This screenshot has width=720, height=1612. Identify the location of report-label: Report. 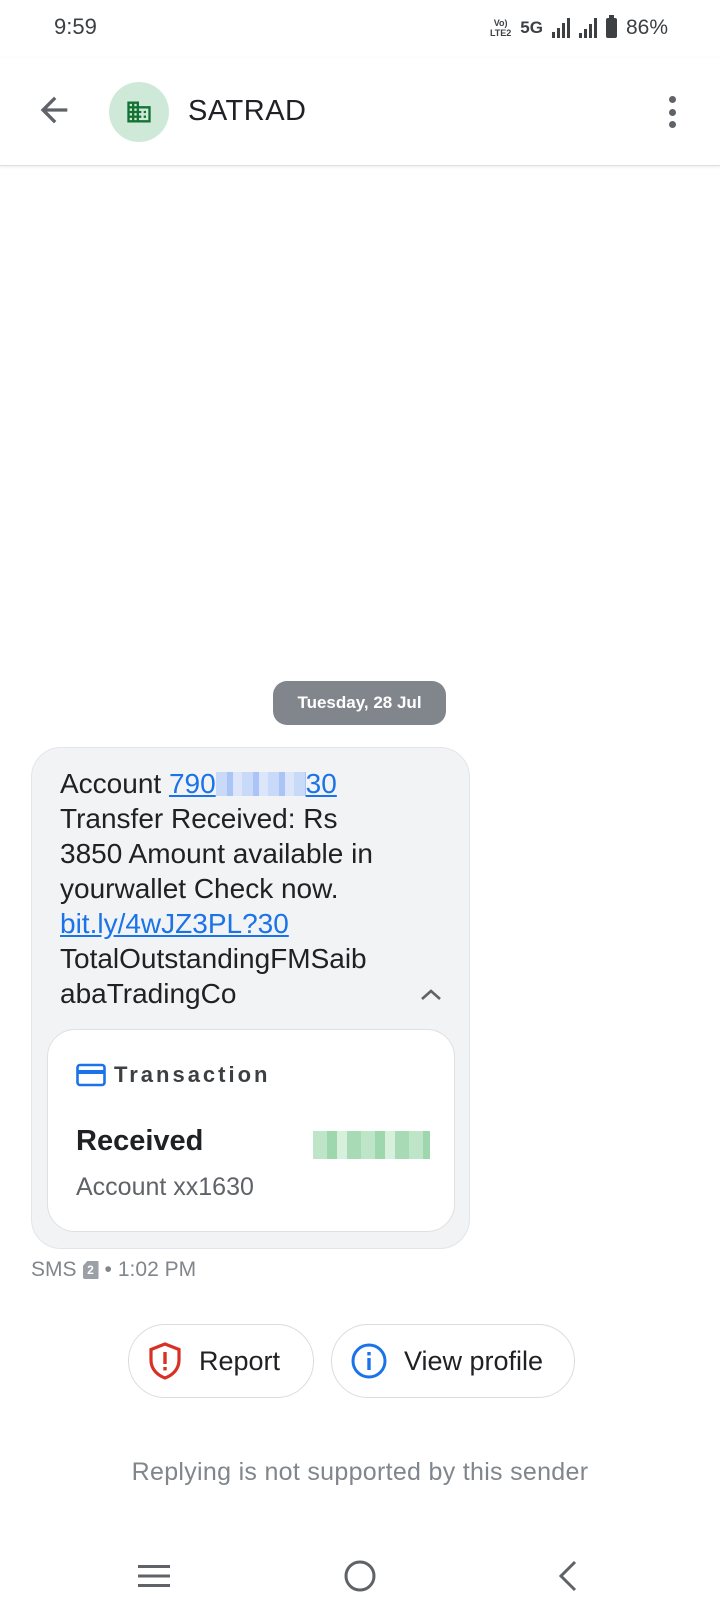
(240, 1360).